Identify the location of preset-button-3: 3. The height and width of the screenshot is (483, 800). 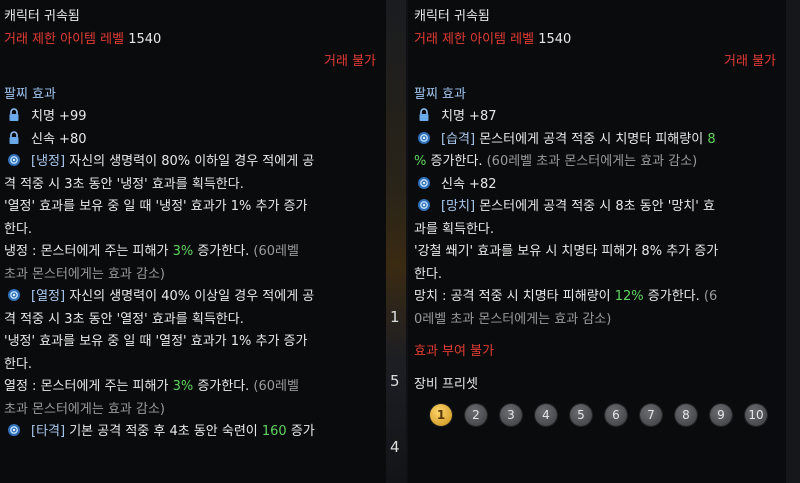
(511, 415).